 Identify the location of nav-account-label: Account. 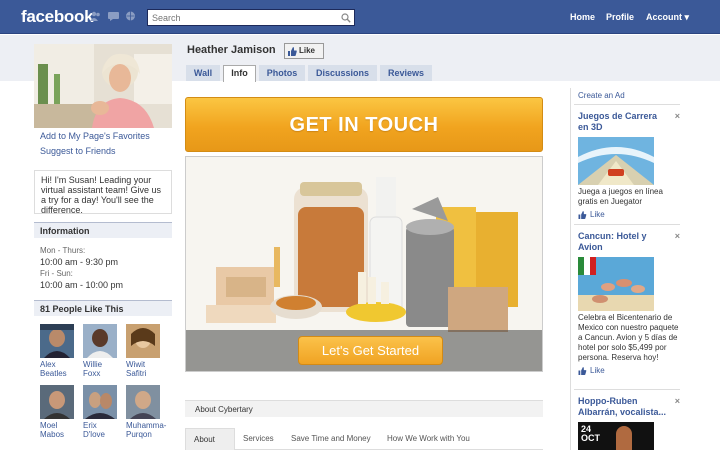
(664, 17).